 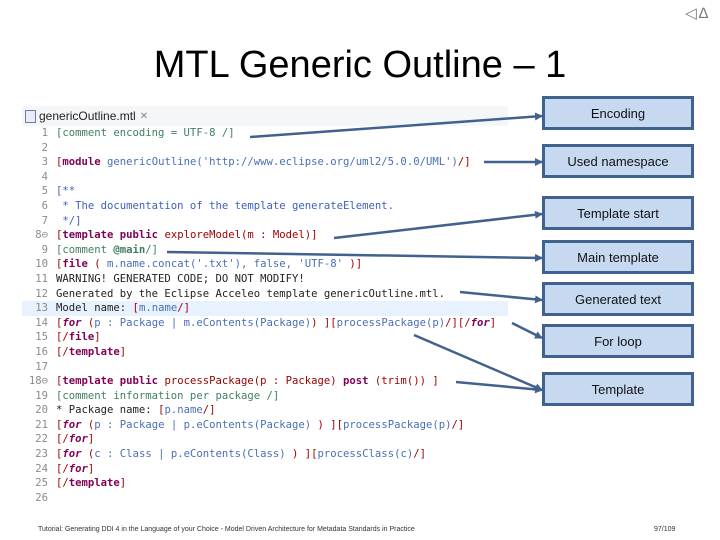 I want to click on arrow-template-start, so click(x=438, y=225).